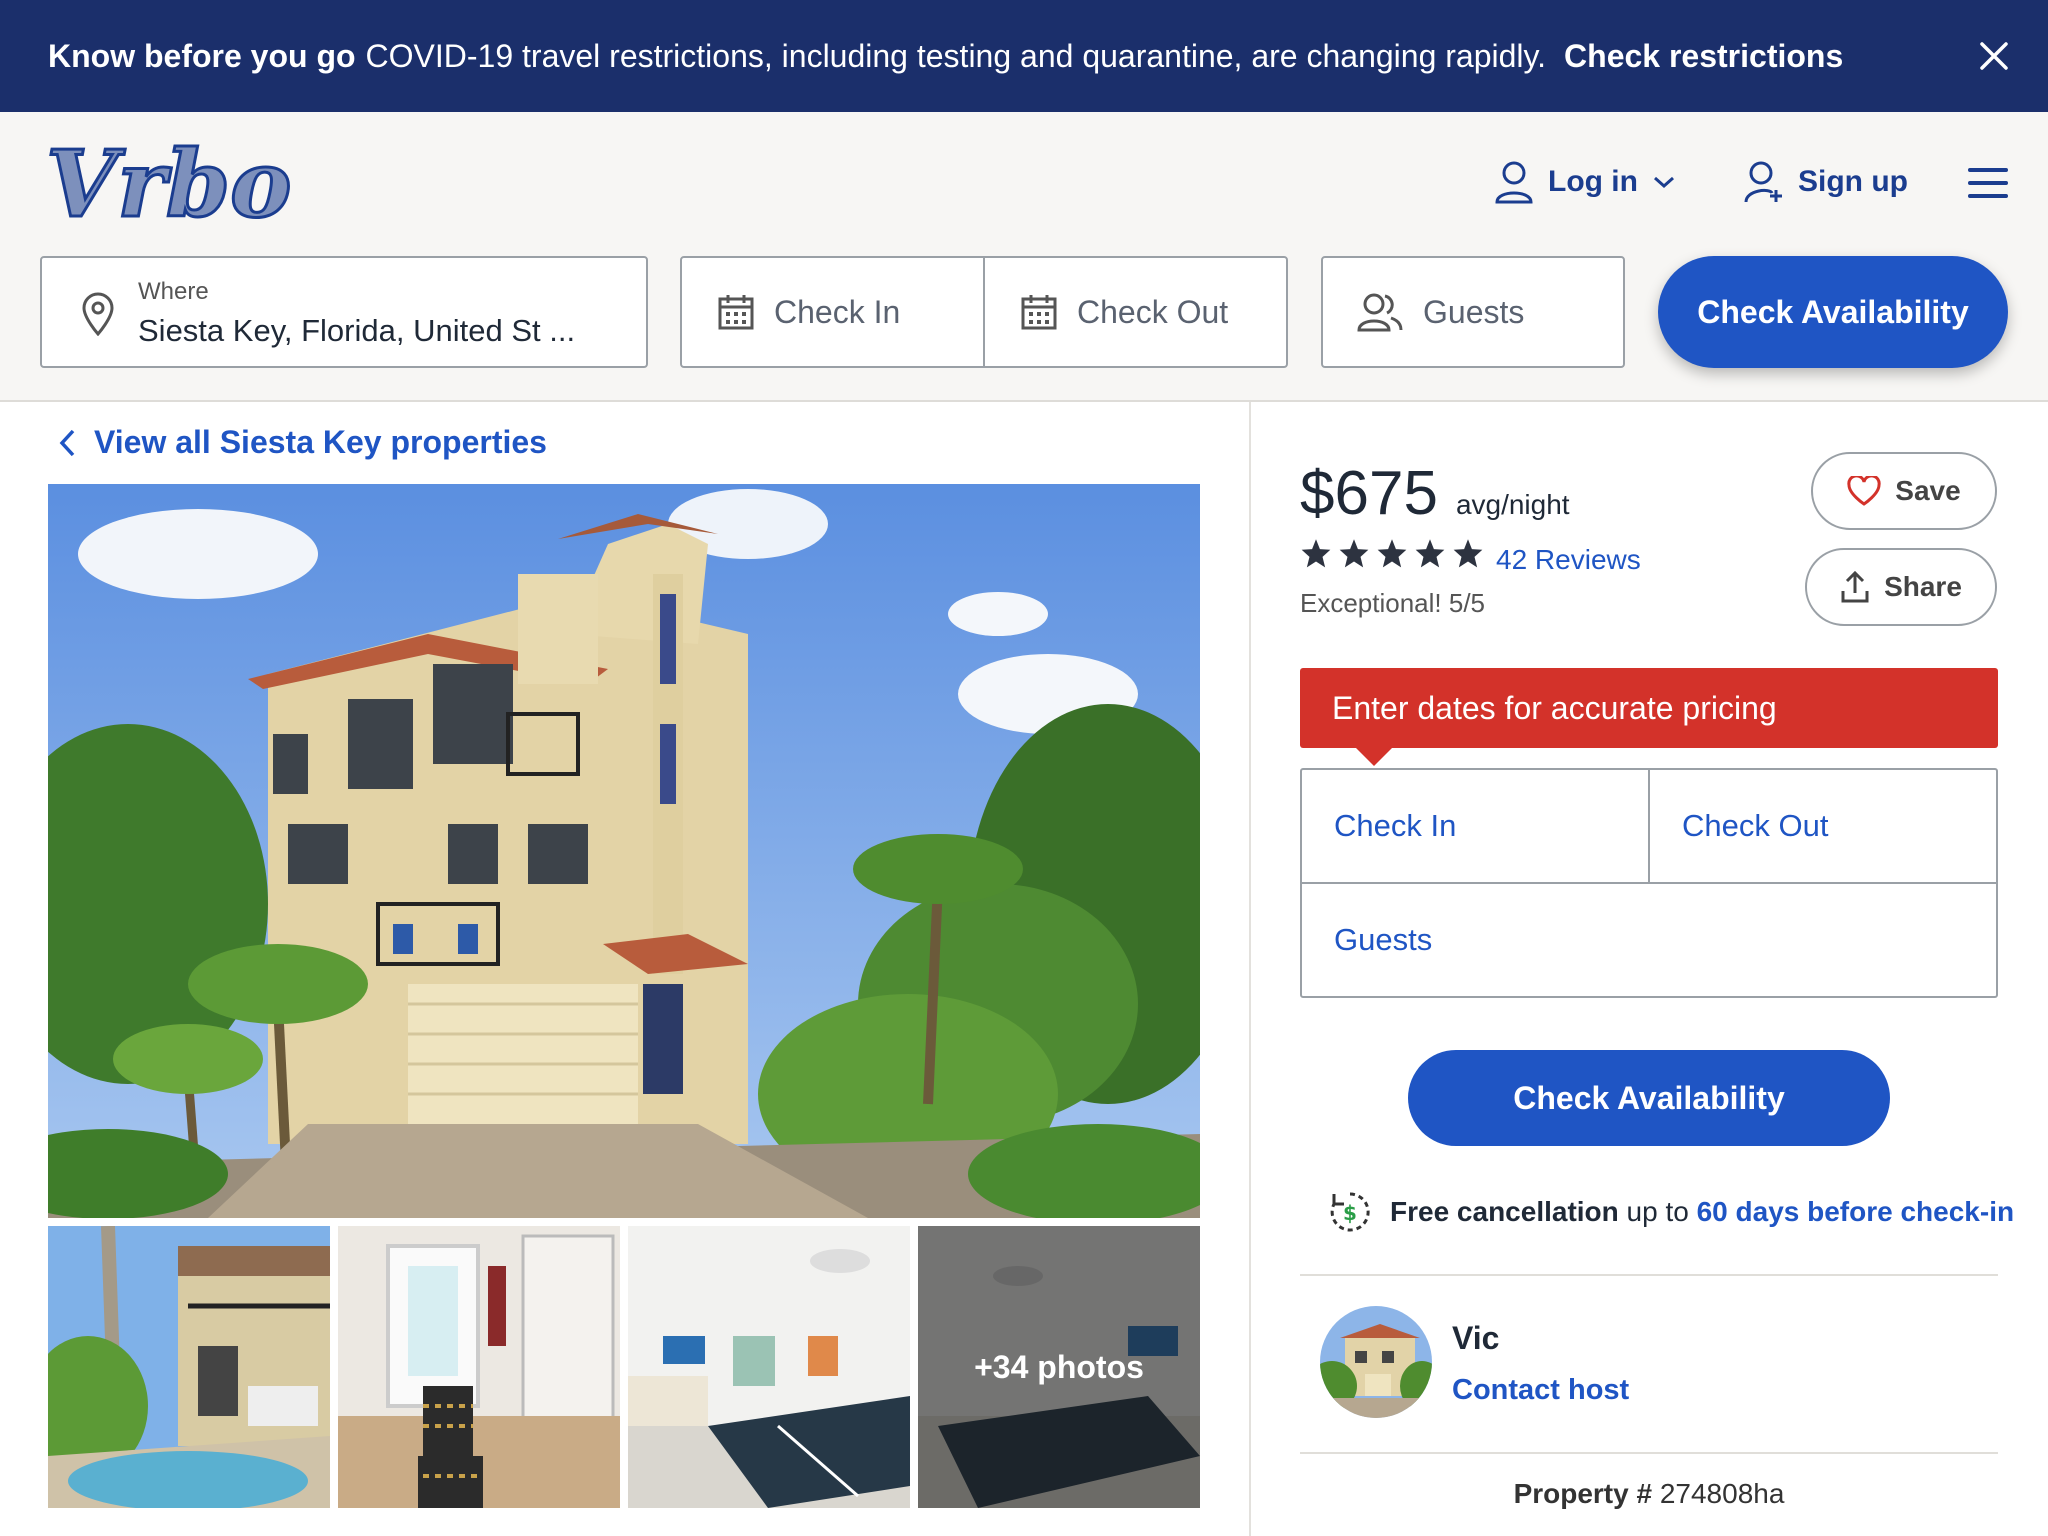 Image resolution: width=2048 pixels, height=1536 pixels. I want to click on user-add-icon, so click(1763, 182).